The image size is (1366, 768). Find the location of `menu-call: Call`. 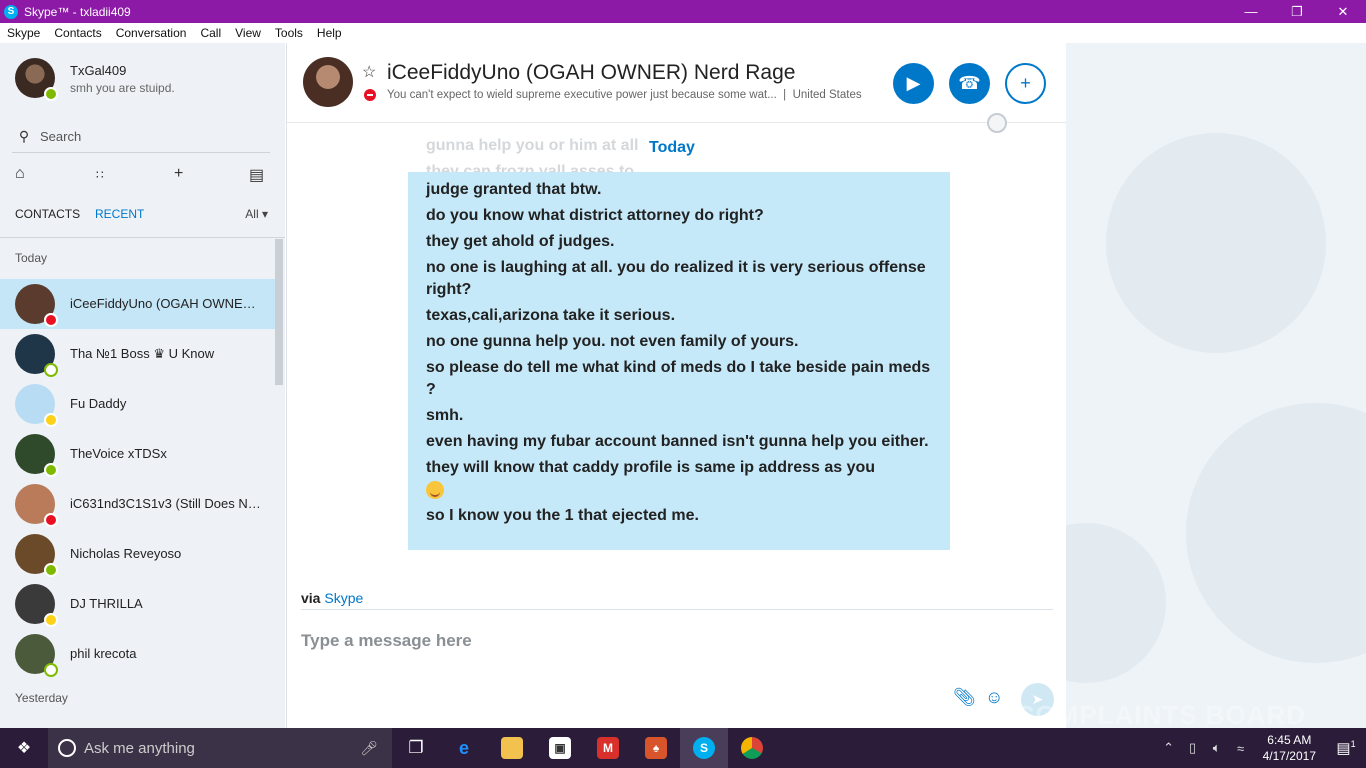

menu-call: Call is located at coordinates (210, 33).